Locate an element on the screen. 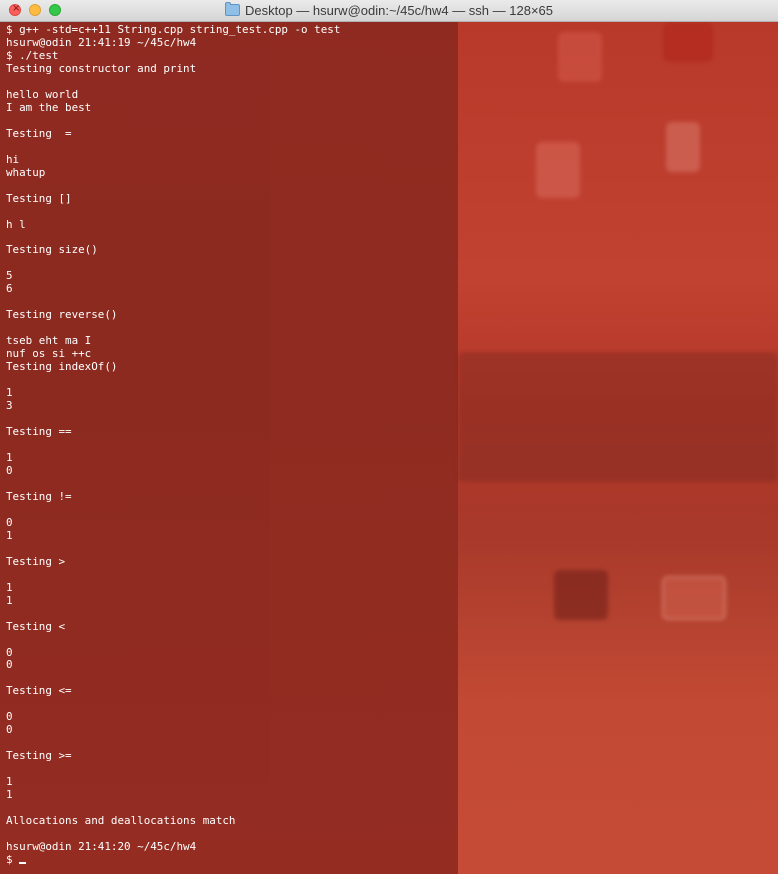  terminal-line: Testing != is located at coordinates (39, 496).